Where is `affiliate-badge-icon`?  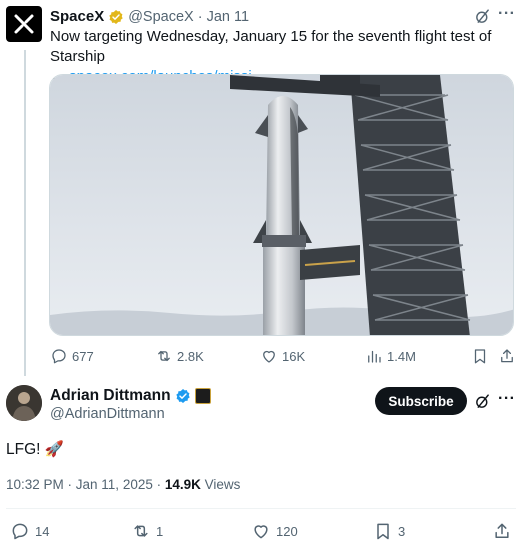
affiliate-badge-icon is located at coordinates (202, 396).